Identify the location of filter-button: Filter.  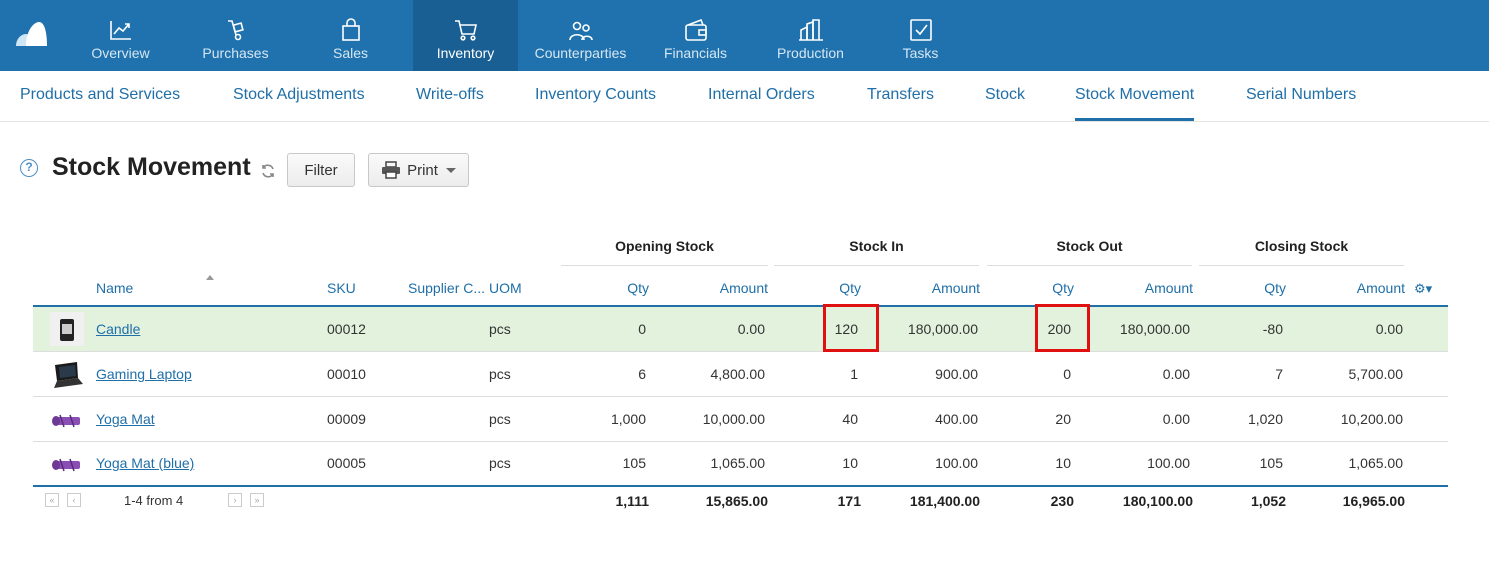
(321, 170).